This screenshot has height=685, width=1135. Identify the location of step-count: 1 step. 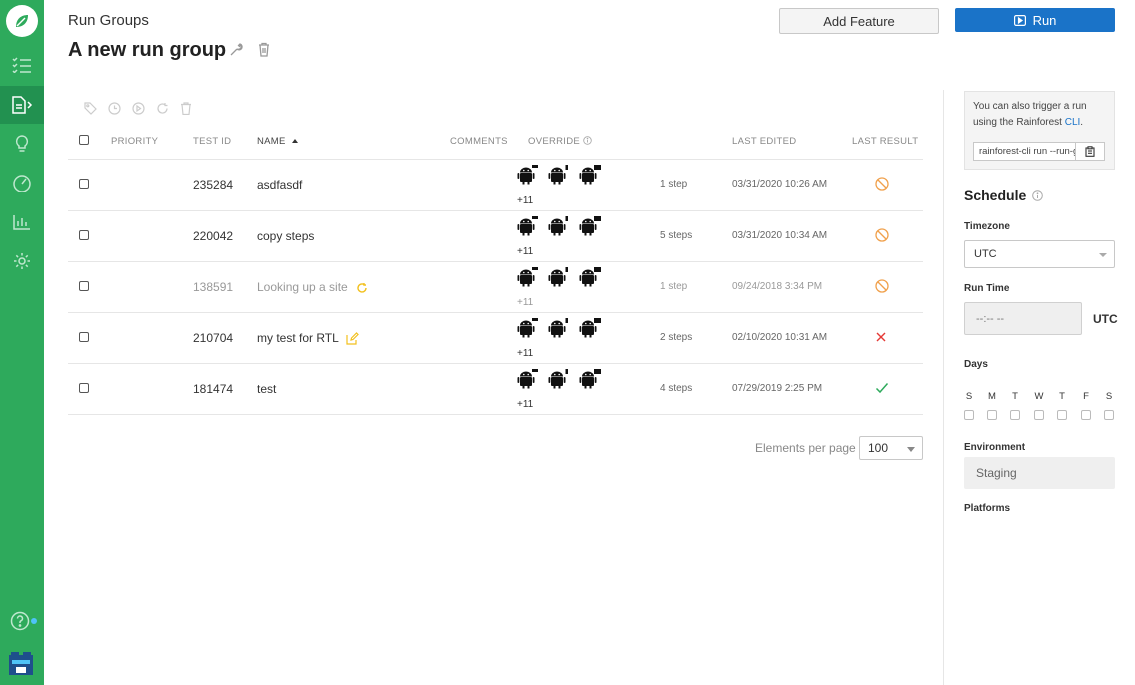
(674, 286).